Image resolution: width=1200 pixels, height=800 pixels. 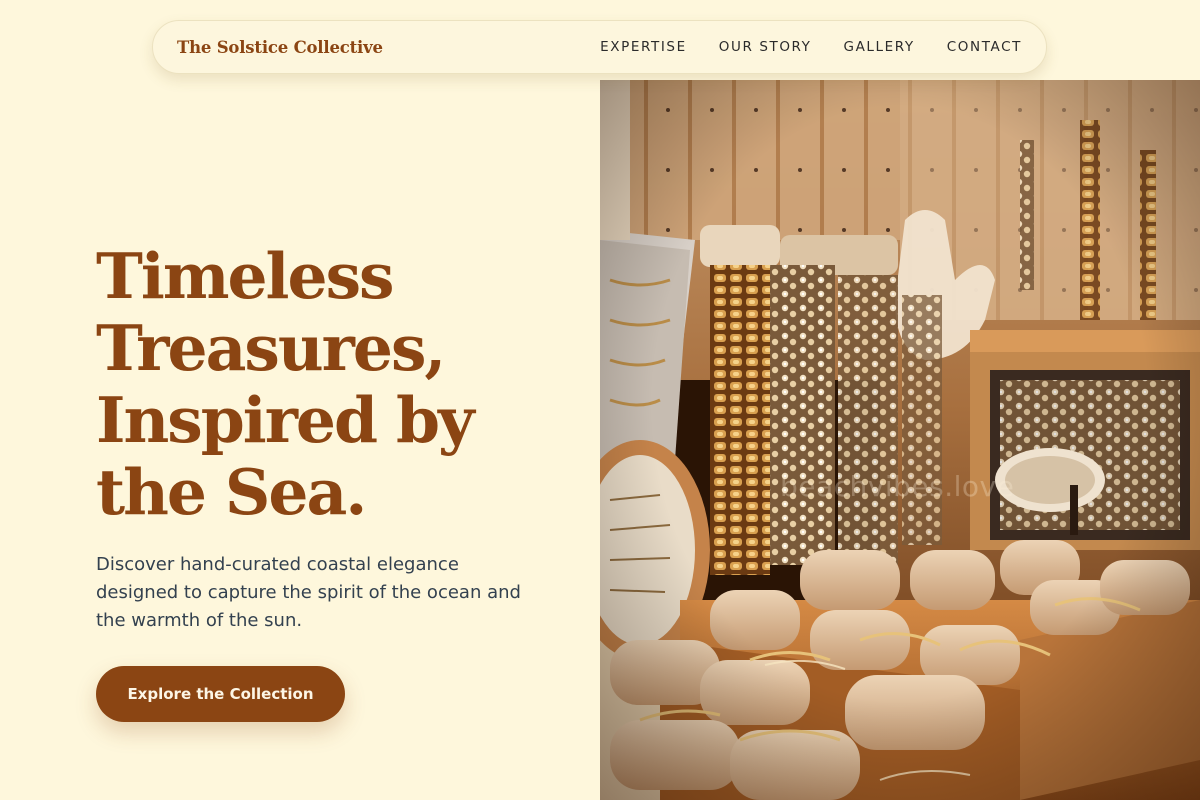 I want to click on hero-title: Timeless Treasures, Inspired by the Sea., so click(x=336, y=384).